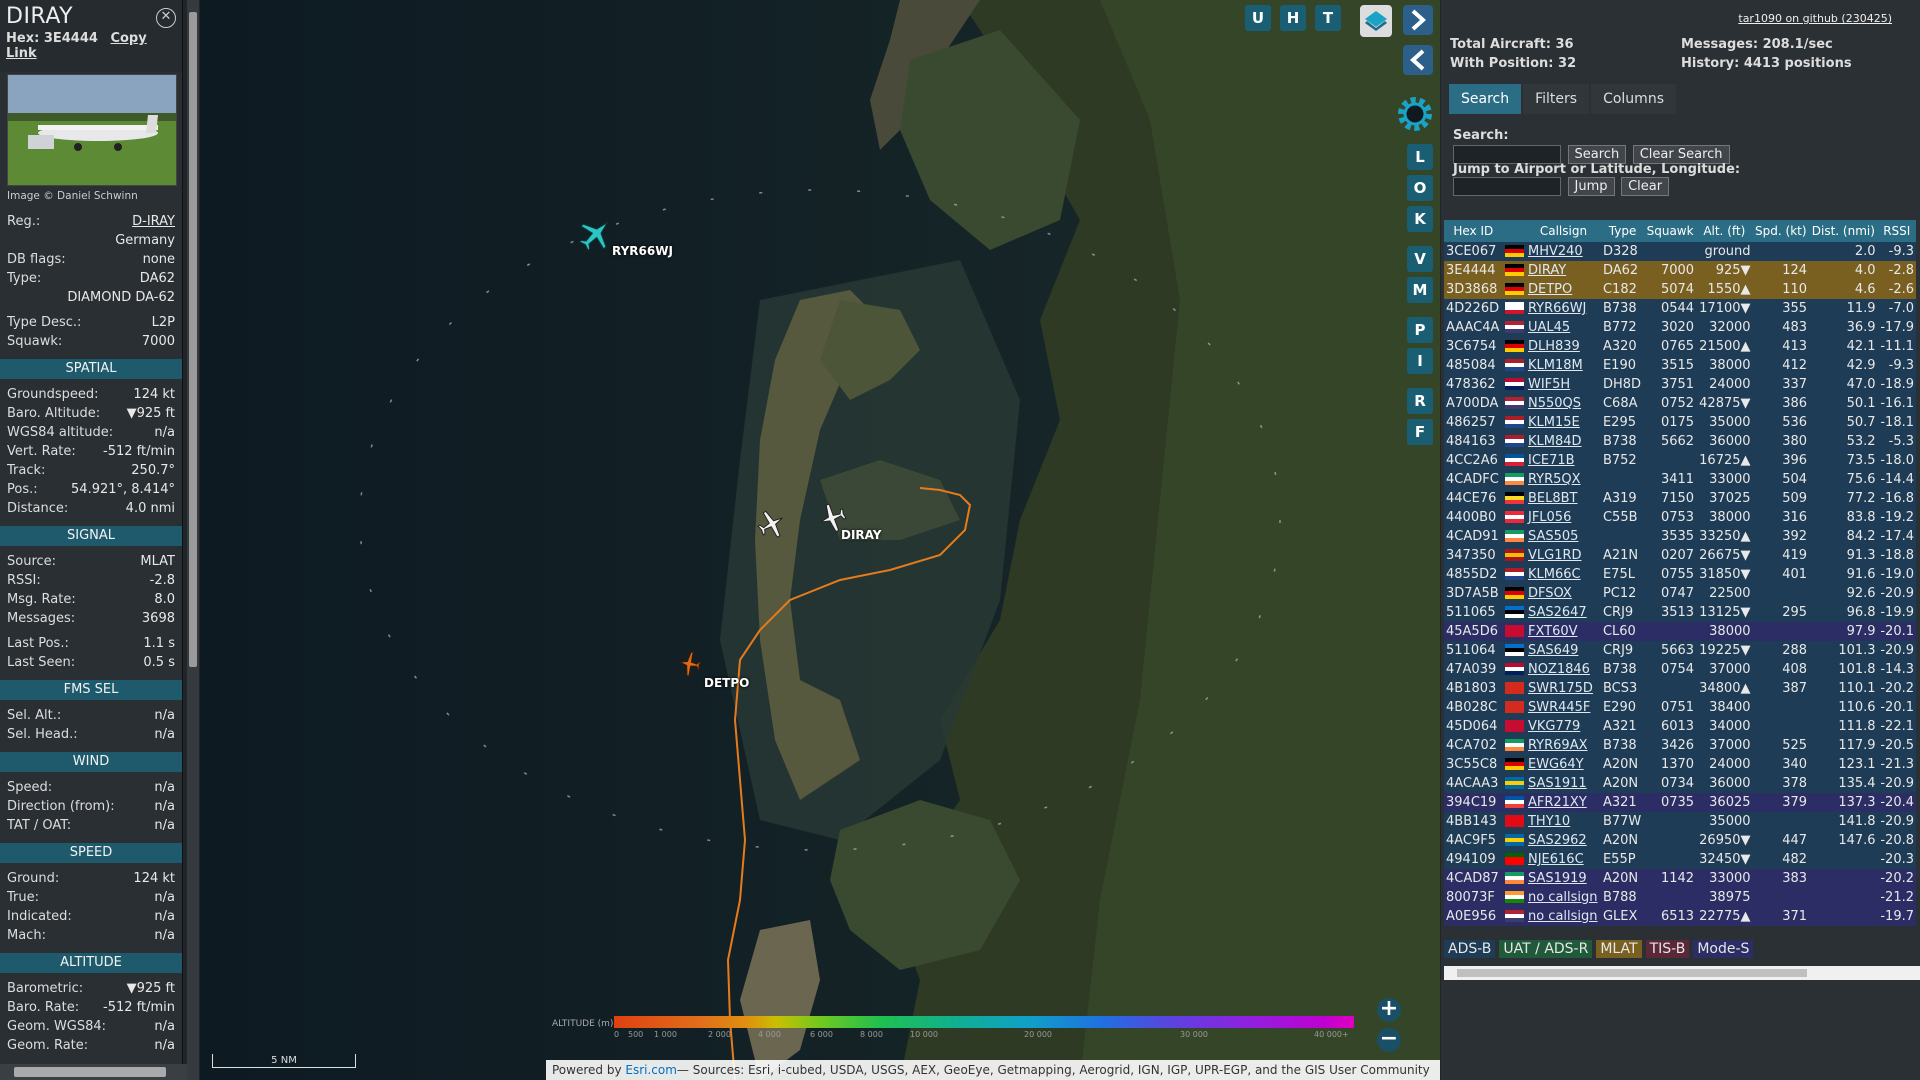  What do you see at coordinates (1680, 308) in the screenshot?
I see `table-row: 4D226D RYR66WJ B738 0544 17100▼ 355 11.9 -7.0` at bounding box center [1680, 308].